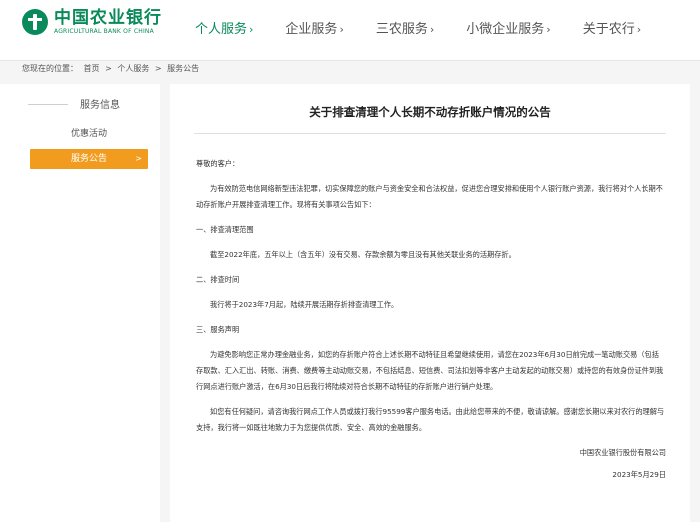  I want to click on chevron-right-icon: >, so click(138, 158).